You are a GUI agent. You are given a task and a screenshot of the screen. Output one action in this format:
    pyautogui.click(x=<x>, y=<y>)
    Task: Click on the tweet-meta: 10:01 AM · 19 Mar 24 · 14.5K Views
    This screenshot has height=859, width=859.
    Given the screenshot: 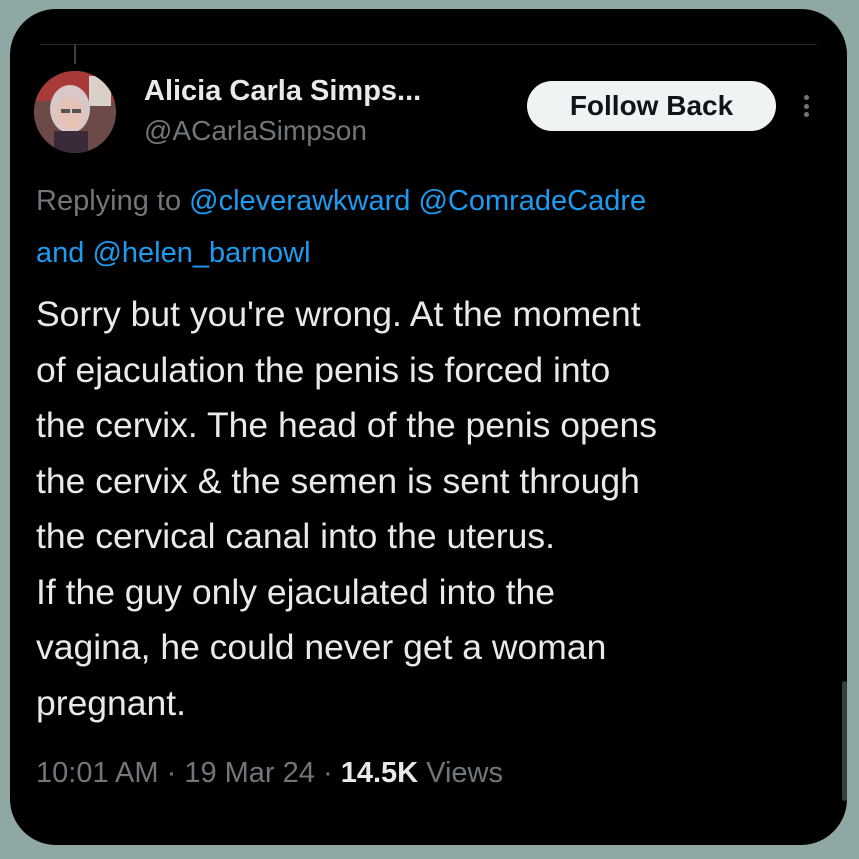 What is the action you would take?
    pyautogui.click(x=269, y=773)
    